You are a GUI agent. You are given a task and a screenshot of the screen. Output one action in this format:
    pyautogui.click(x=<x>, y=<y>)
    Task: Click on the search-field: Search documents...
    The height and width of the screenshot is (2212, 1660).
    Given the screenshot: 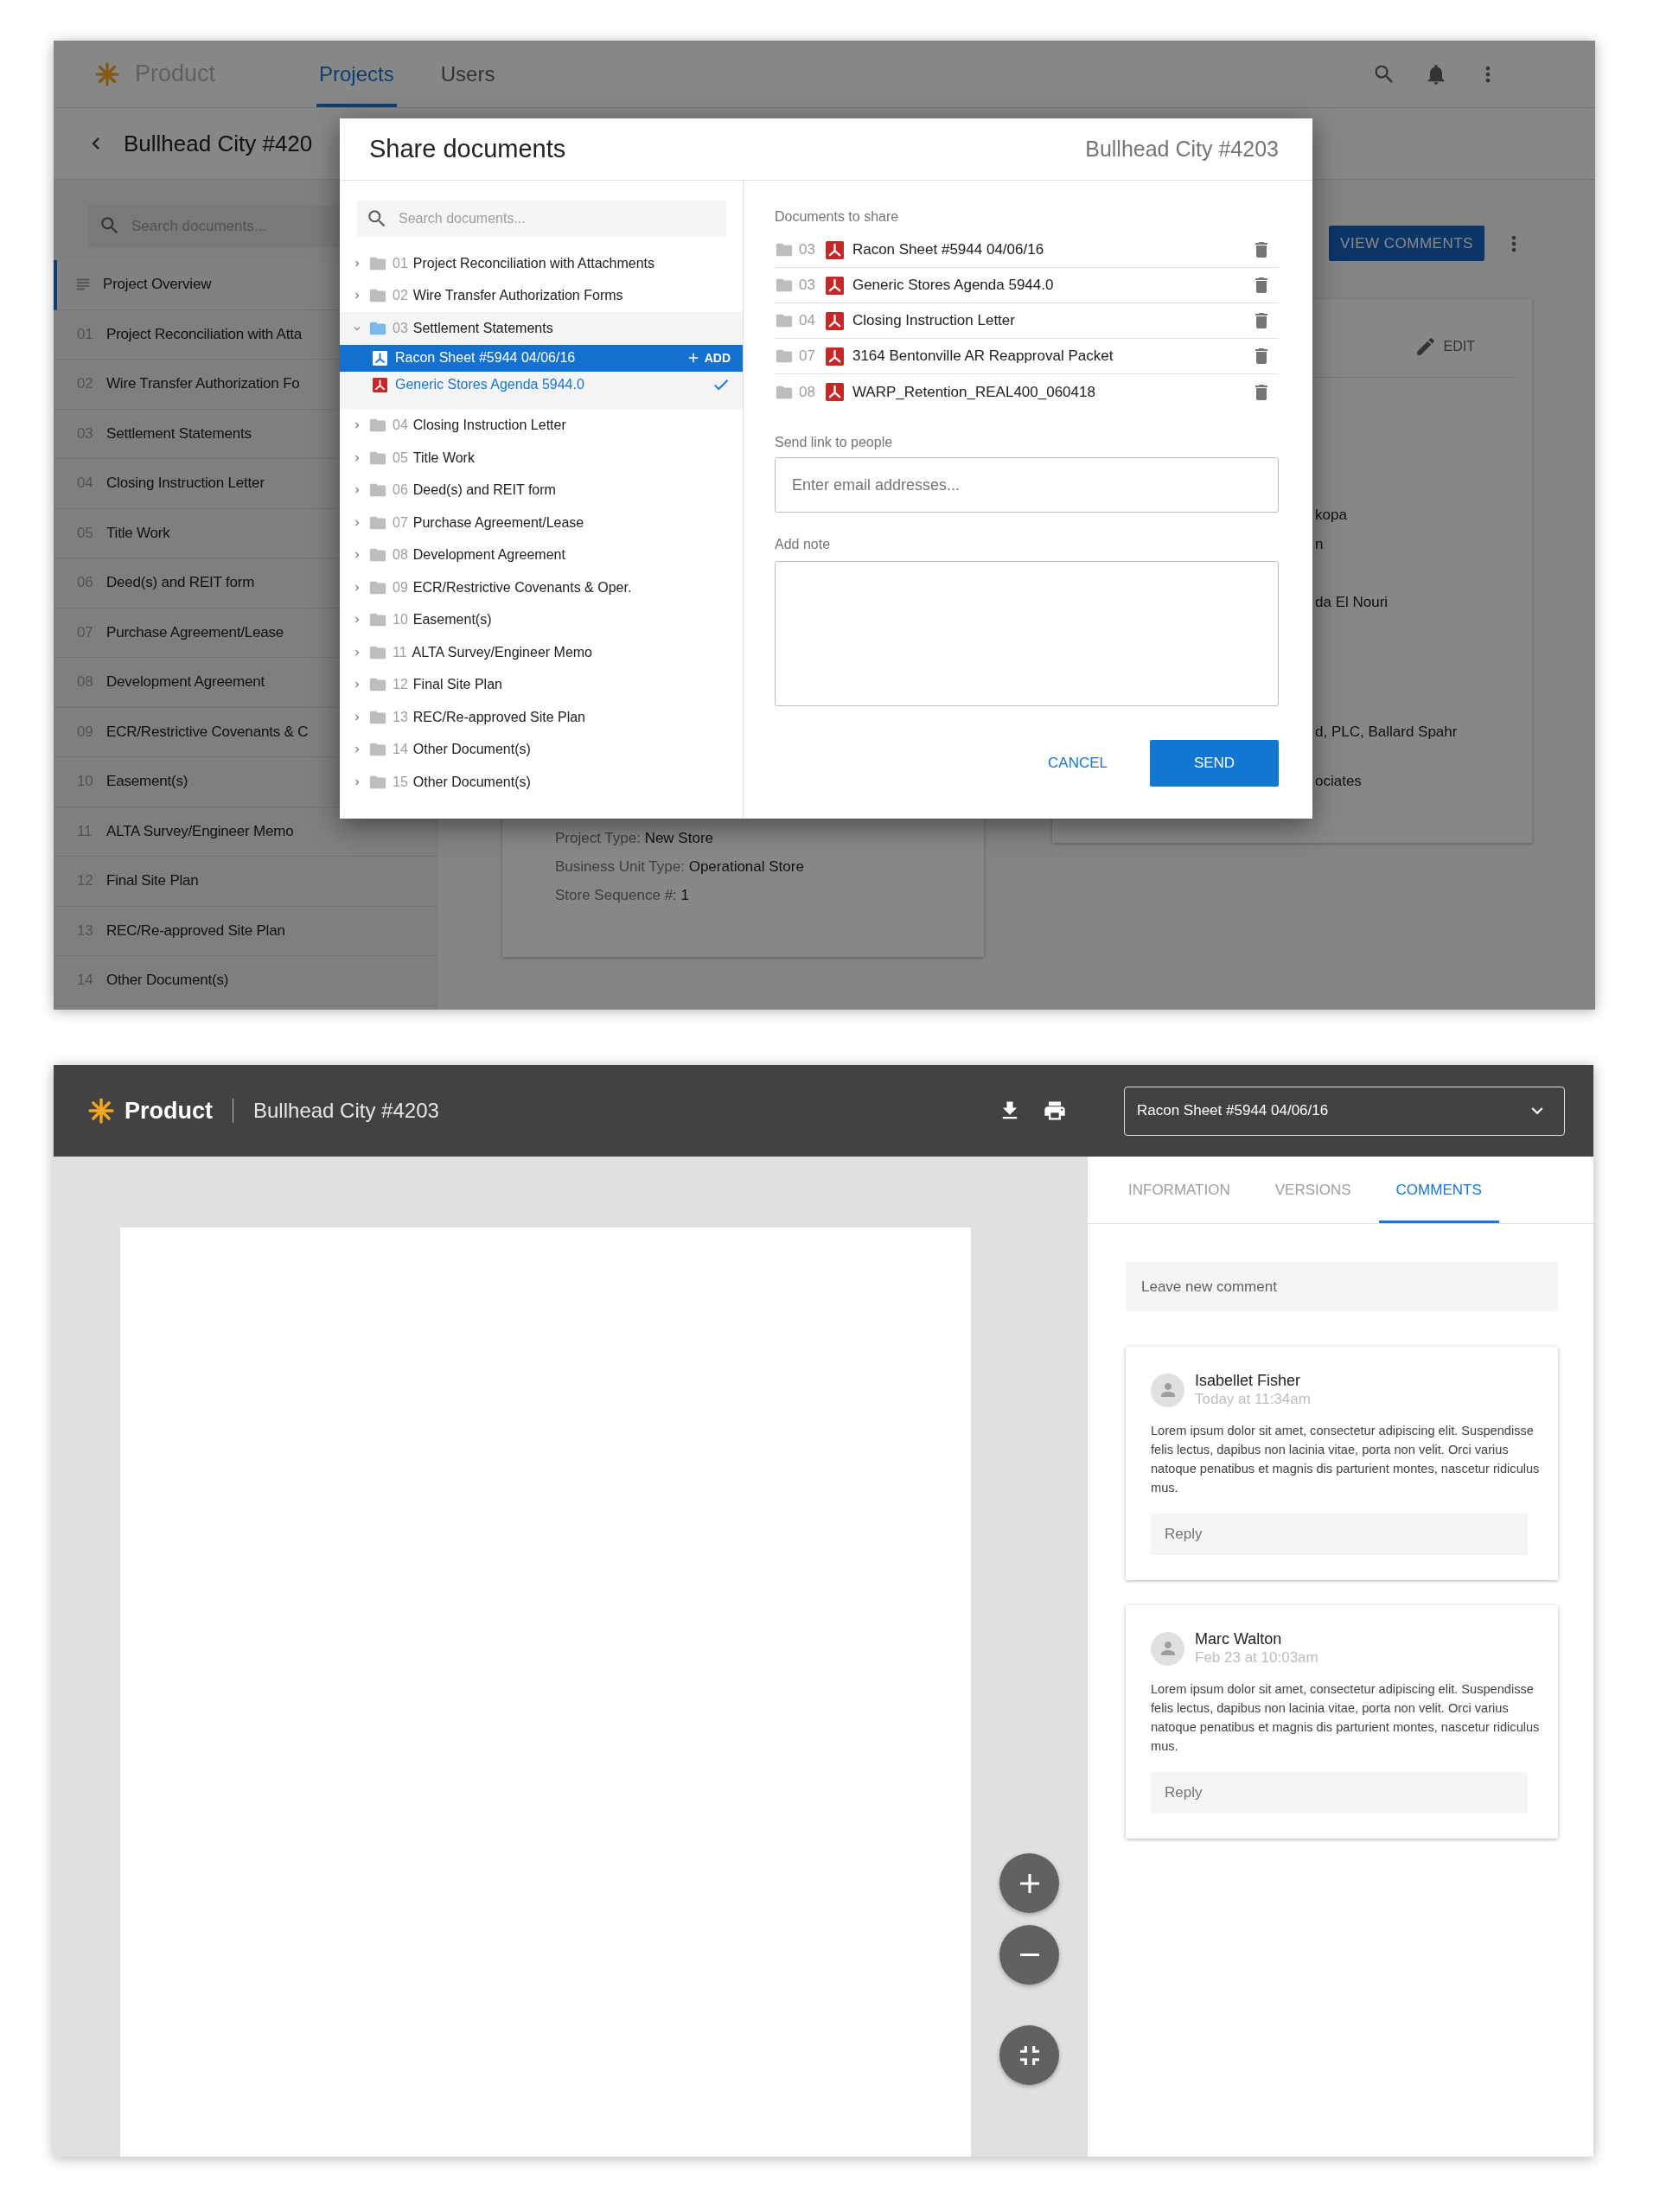 What is the action you would take?
    pyautogui.click(x=541, y=219)
    